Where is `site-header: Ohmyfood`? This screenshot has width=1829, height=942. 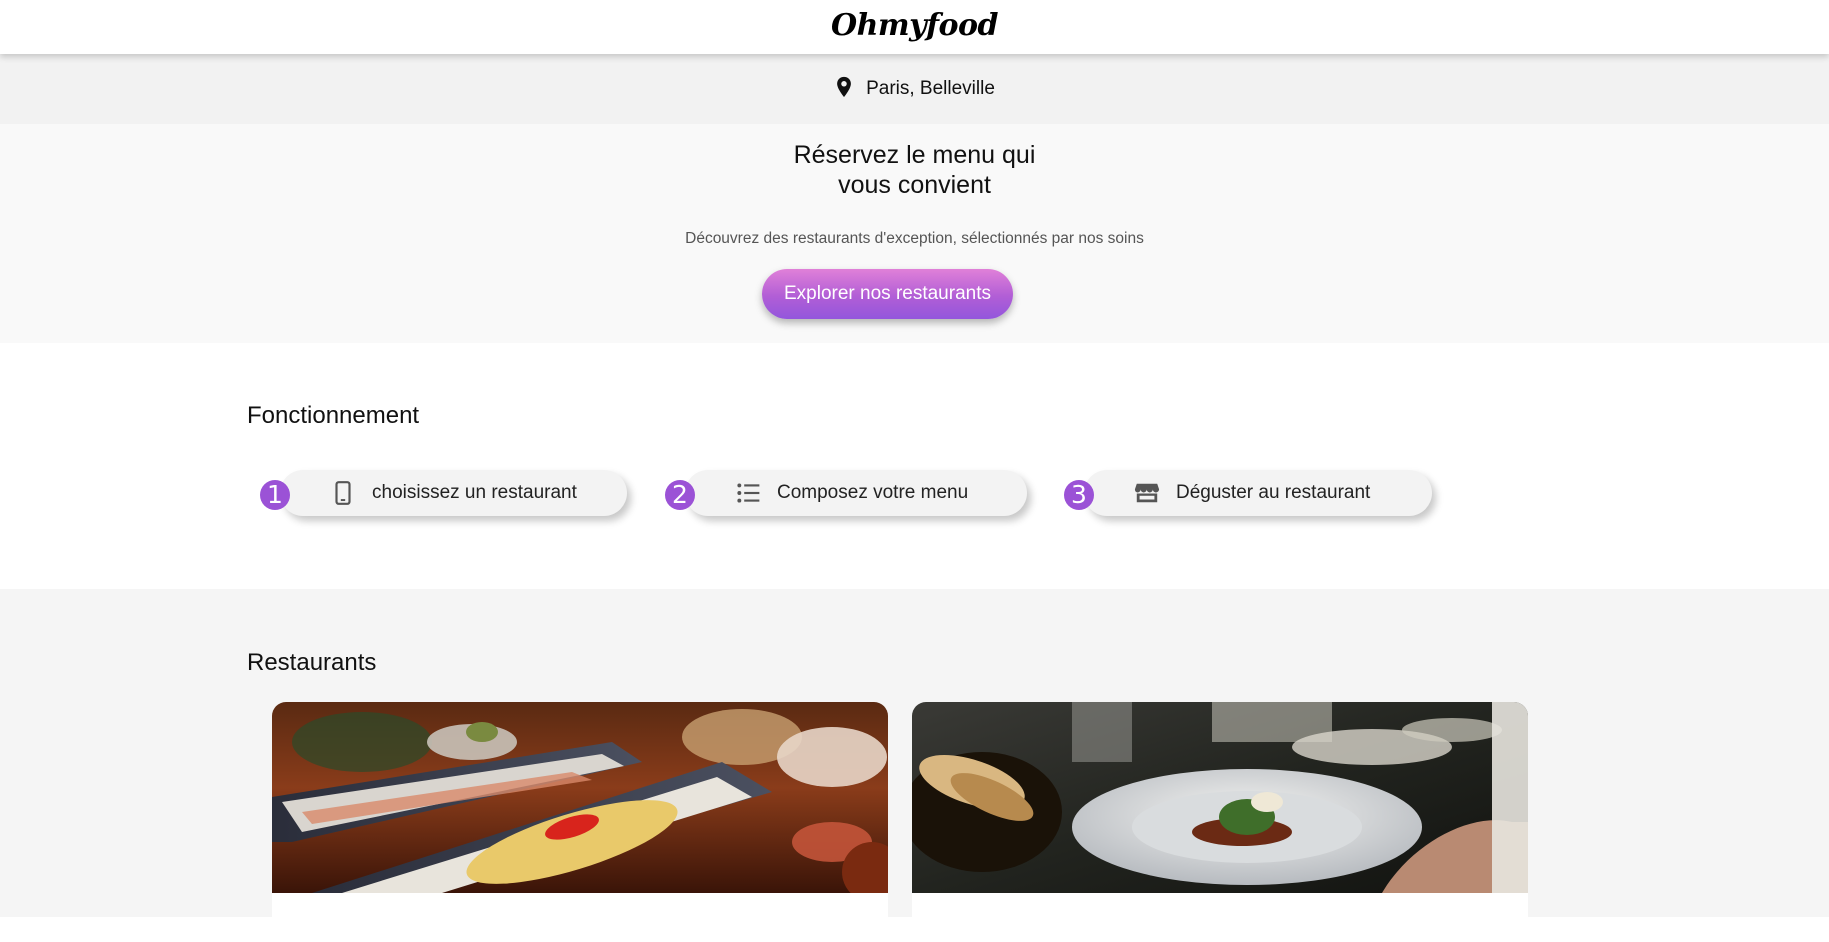 site-header: Ohmyfood is located at coordinates (914, 27).